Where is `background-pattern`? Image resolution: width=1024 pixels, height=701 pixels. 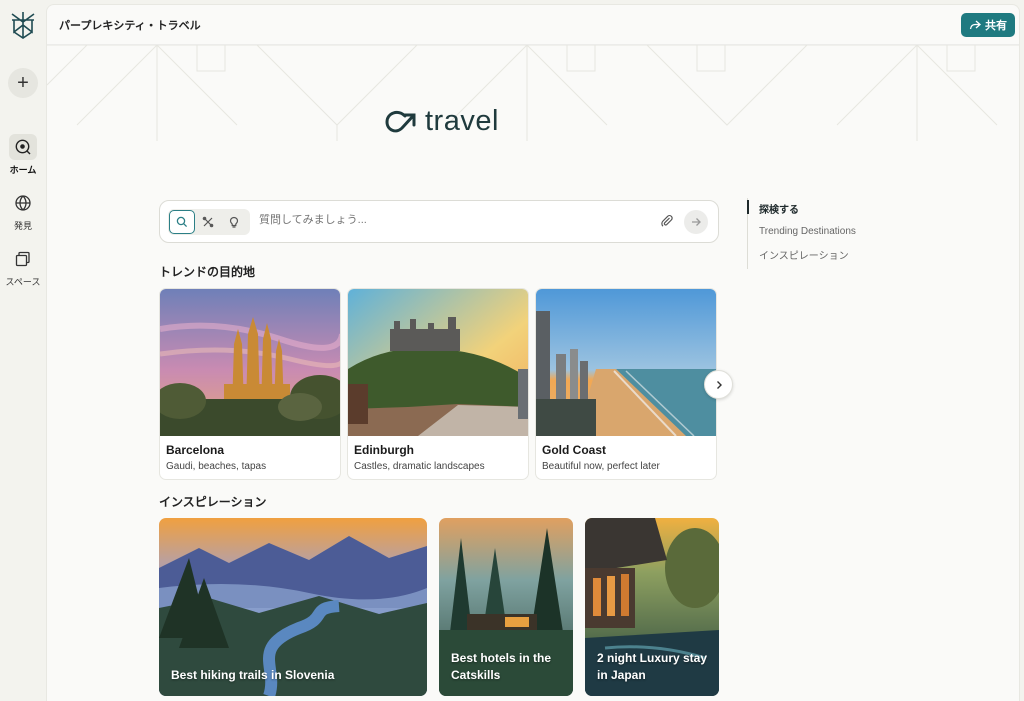 background-pattern is located at coordinates (533, 93).